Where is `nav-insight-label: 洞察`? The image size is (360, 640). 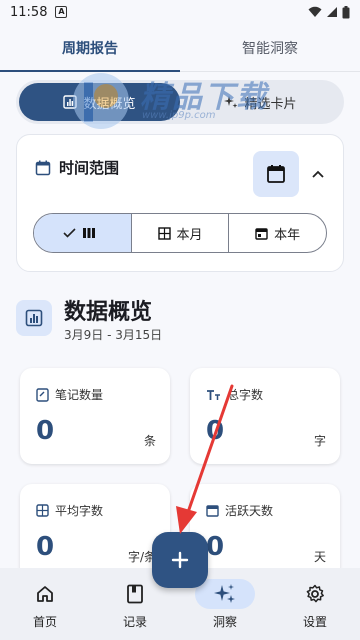 nav-insight-label: 洞察 is located at coordinates (224, 621).